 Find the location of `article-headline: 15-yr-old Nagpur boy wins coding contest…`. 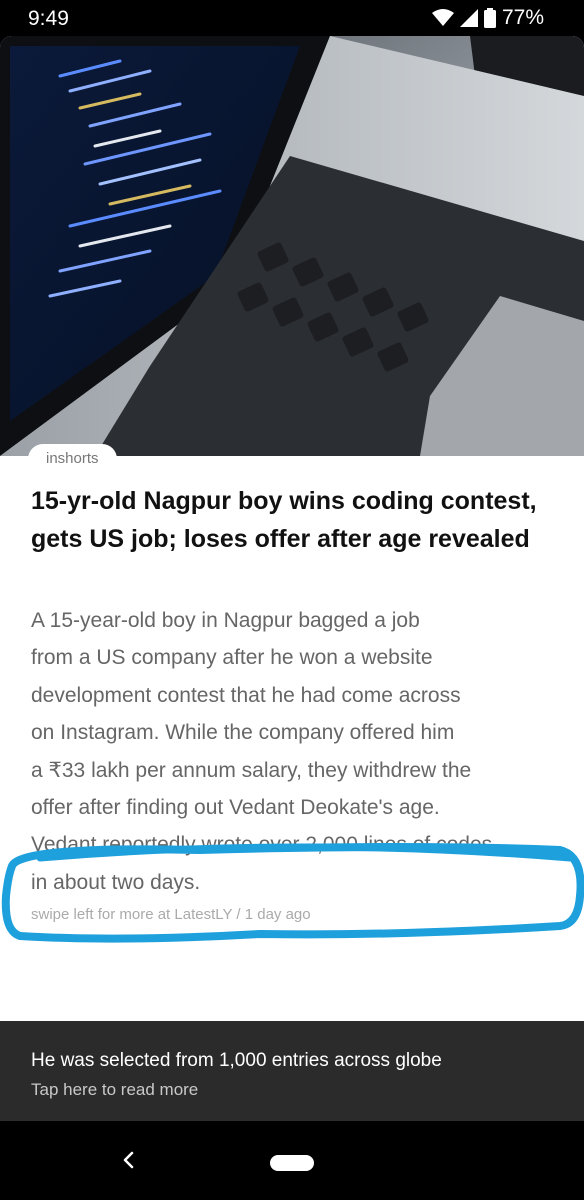

article-headline: 15-yr-old Nagpur boy wins coding contest… is located at coordinates (284, 520).